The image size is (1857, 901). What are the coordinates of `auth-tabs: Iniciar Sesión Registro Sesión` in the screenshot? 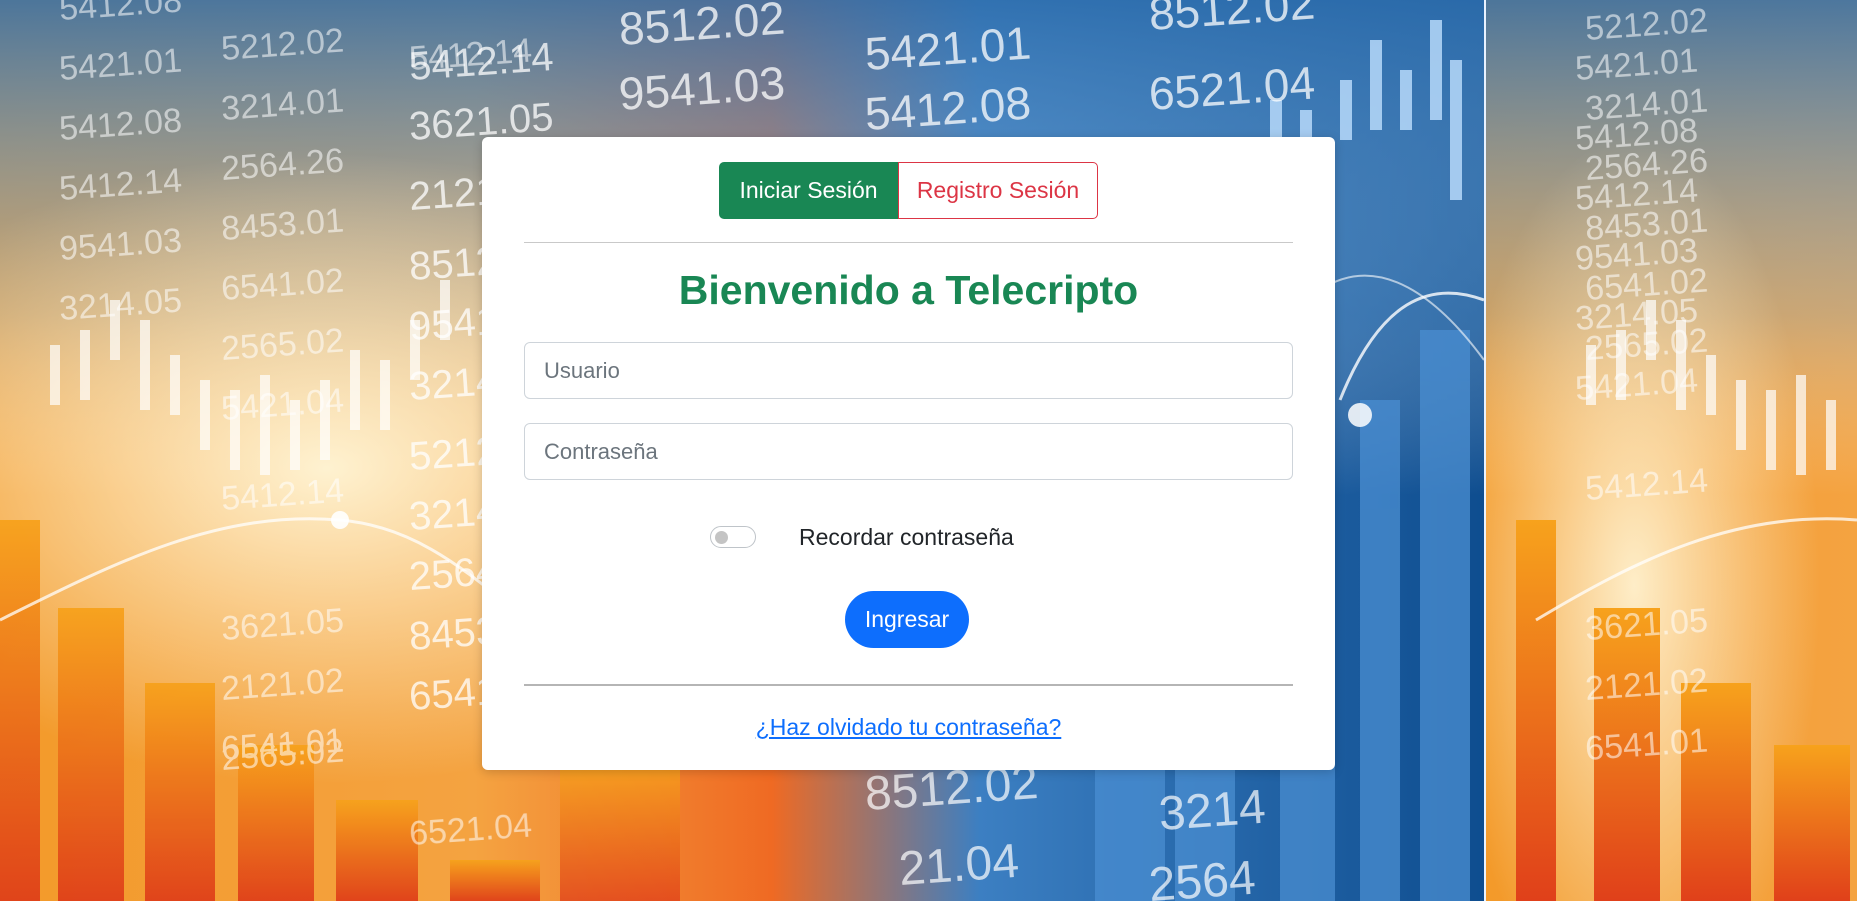 It's located at (908, 190).